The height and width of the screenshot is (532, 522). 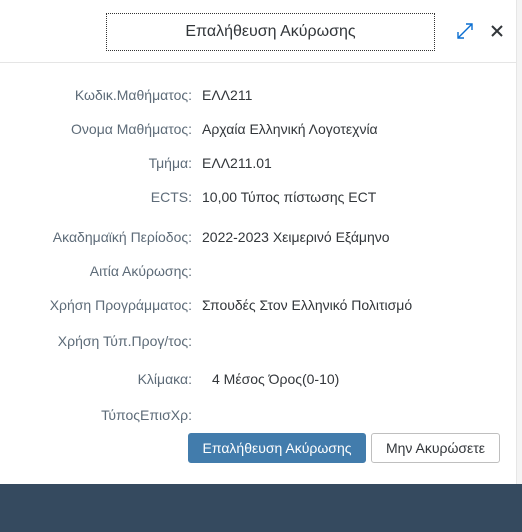 What do you see at coordinates (171, 197) in the screenshot?
I see `ects-label: ECTS:` at bounding box center [171, 197].